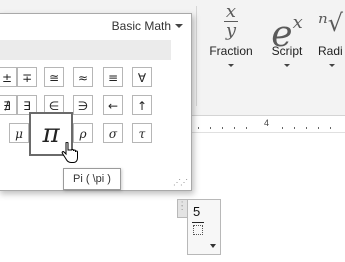 Image resolution: width=345 pixels, height=262 pixels. I want to click on ruler-number: 4, so click(267, 123).